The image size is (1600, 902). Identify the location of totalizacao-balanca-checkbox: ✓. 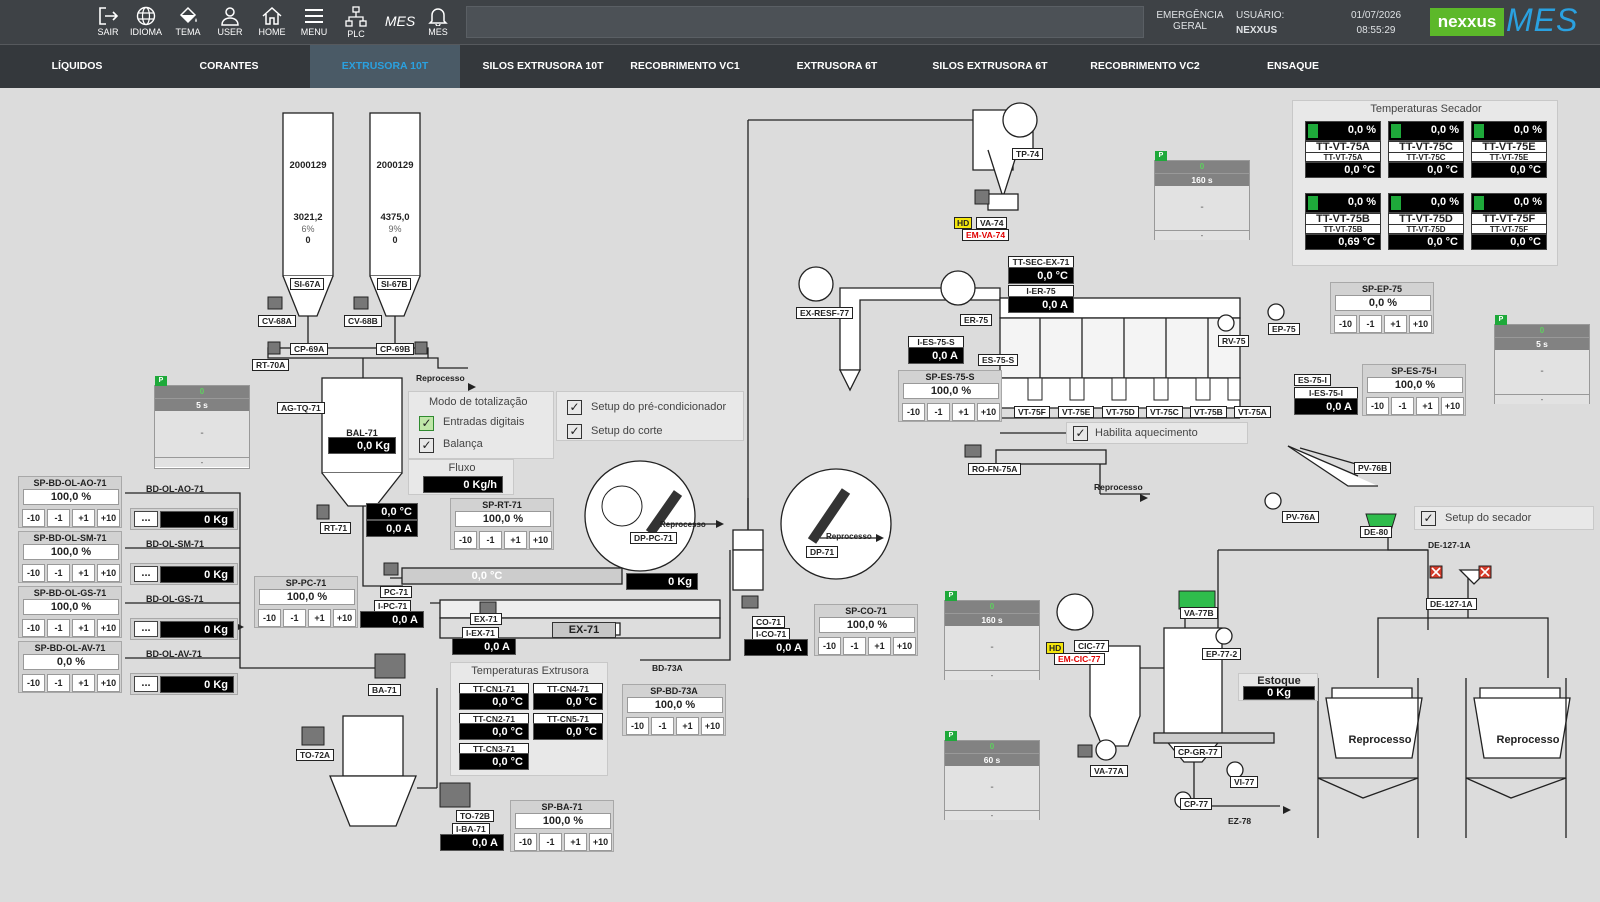
(426, 445).